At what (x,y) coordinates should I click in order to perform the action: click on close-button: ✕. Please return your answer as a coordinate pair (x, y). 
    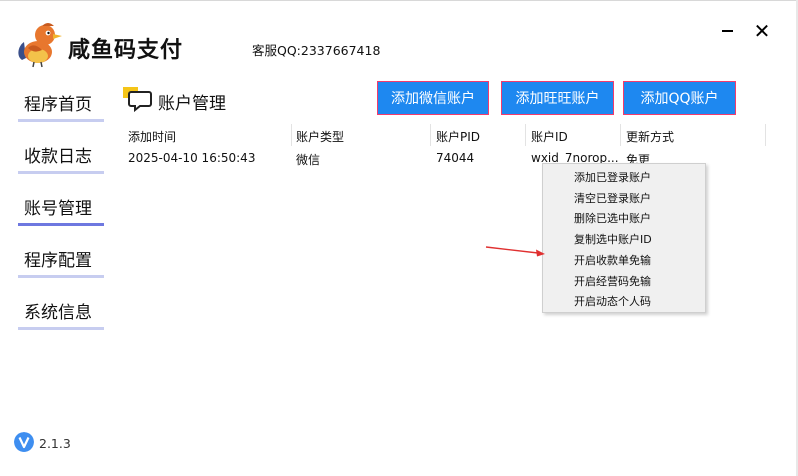
    Looking at the image, I should click on (762, 31).